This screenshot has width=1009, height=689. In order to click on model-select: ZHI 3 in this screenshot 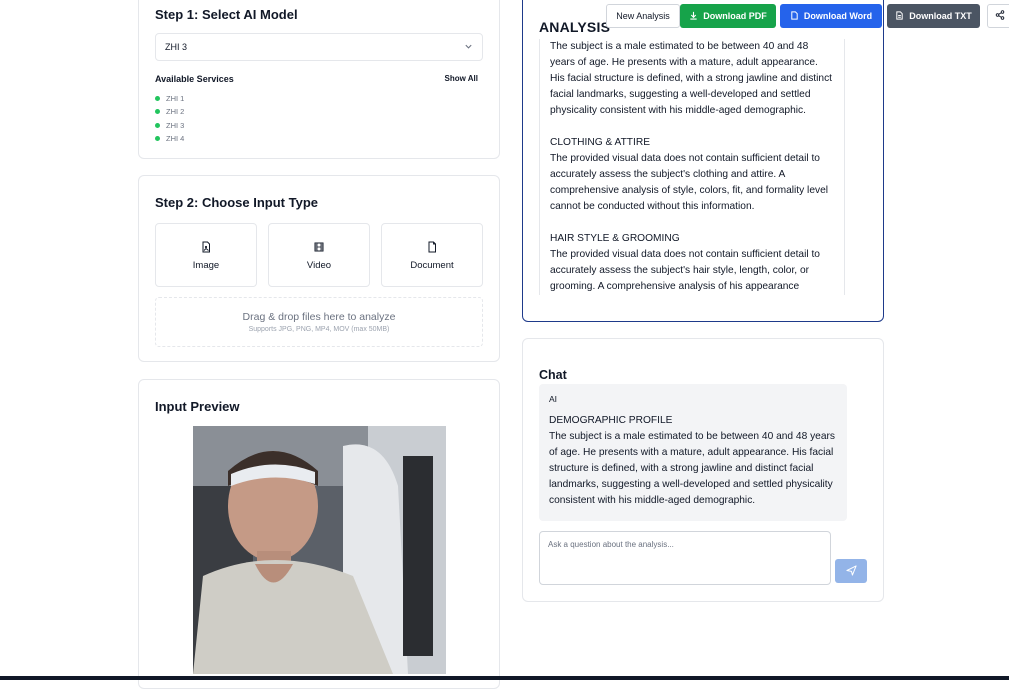, I will do `click(319, 47)`.